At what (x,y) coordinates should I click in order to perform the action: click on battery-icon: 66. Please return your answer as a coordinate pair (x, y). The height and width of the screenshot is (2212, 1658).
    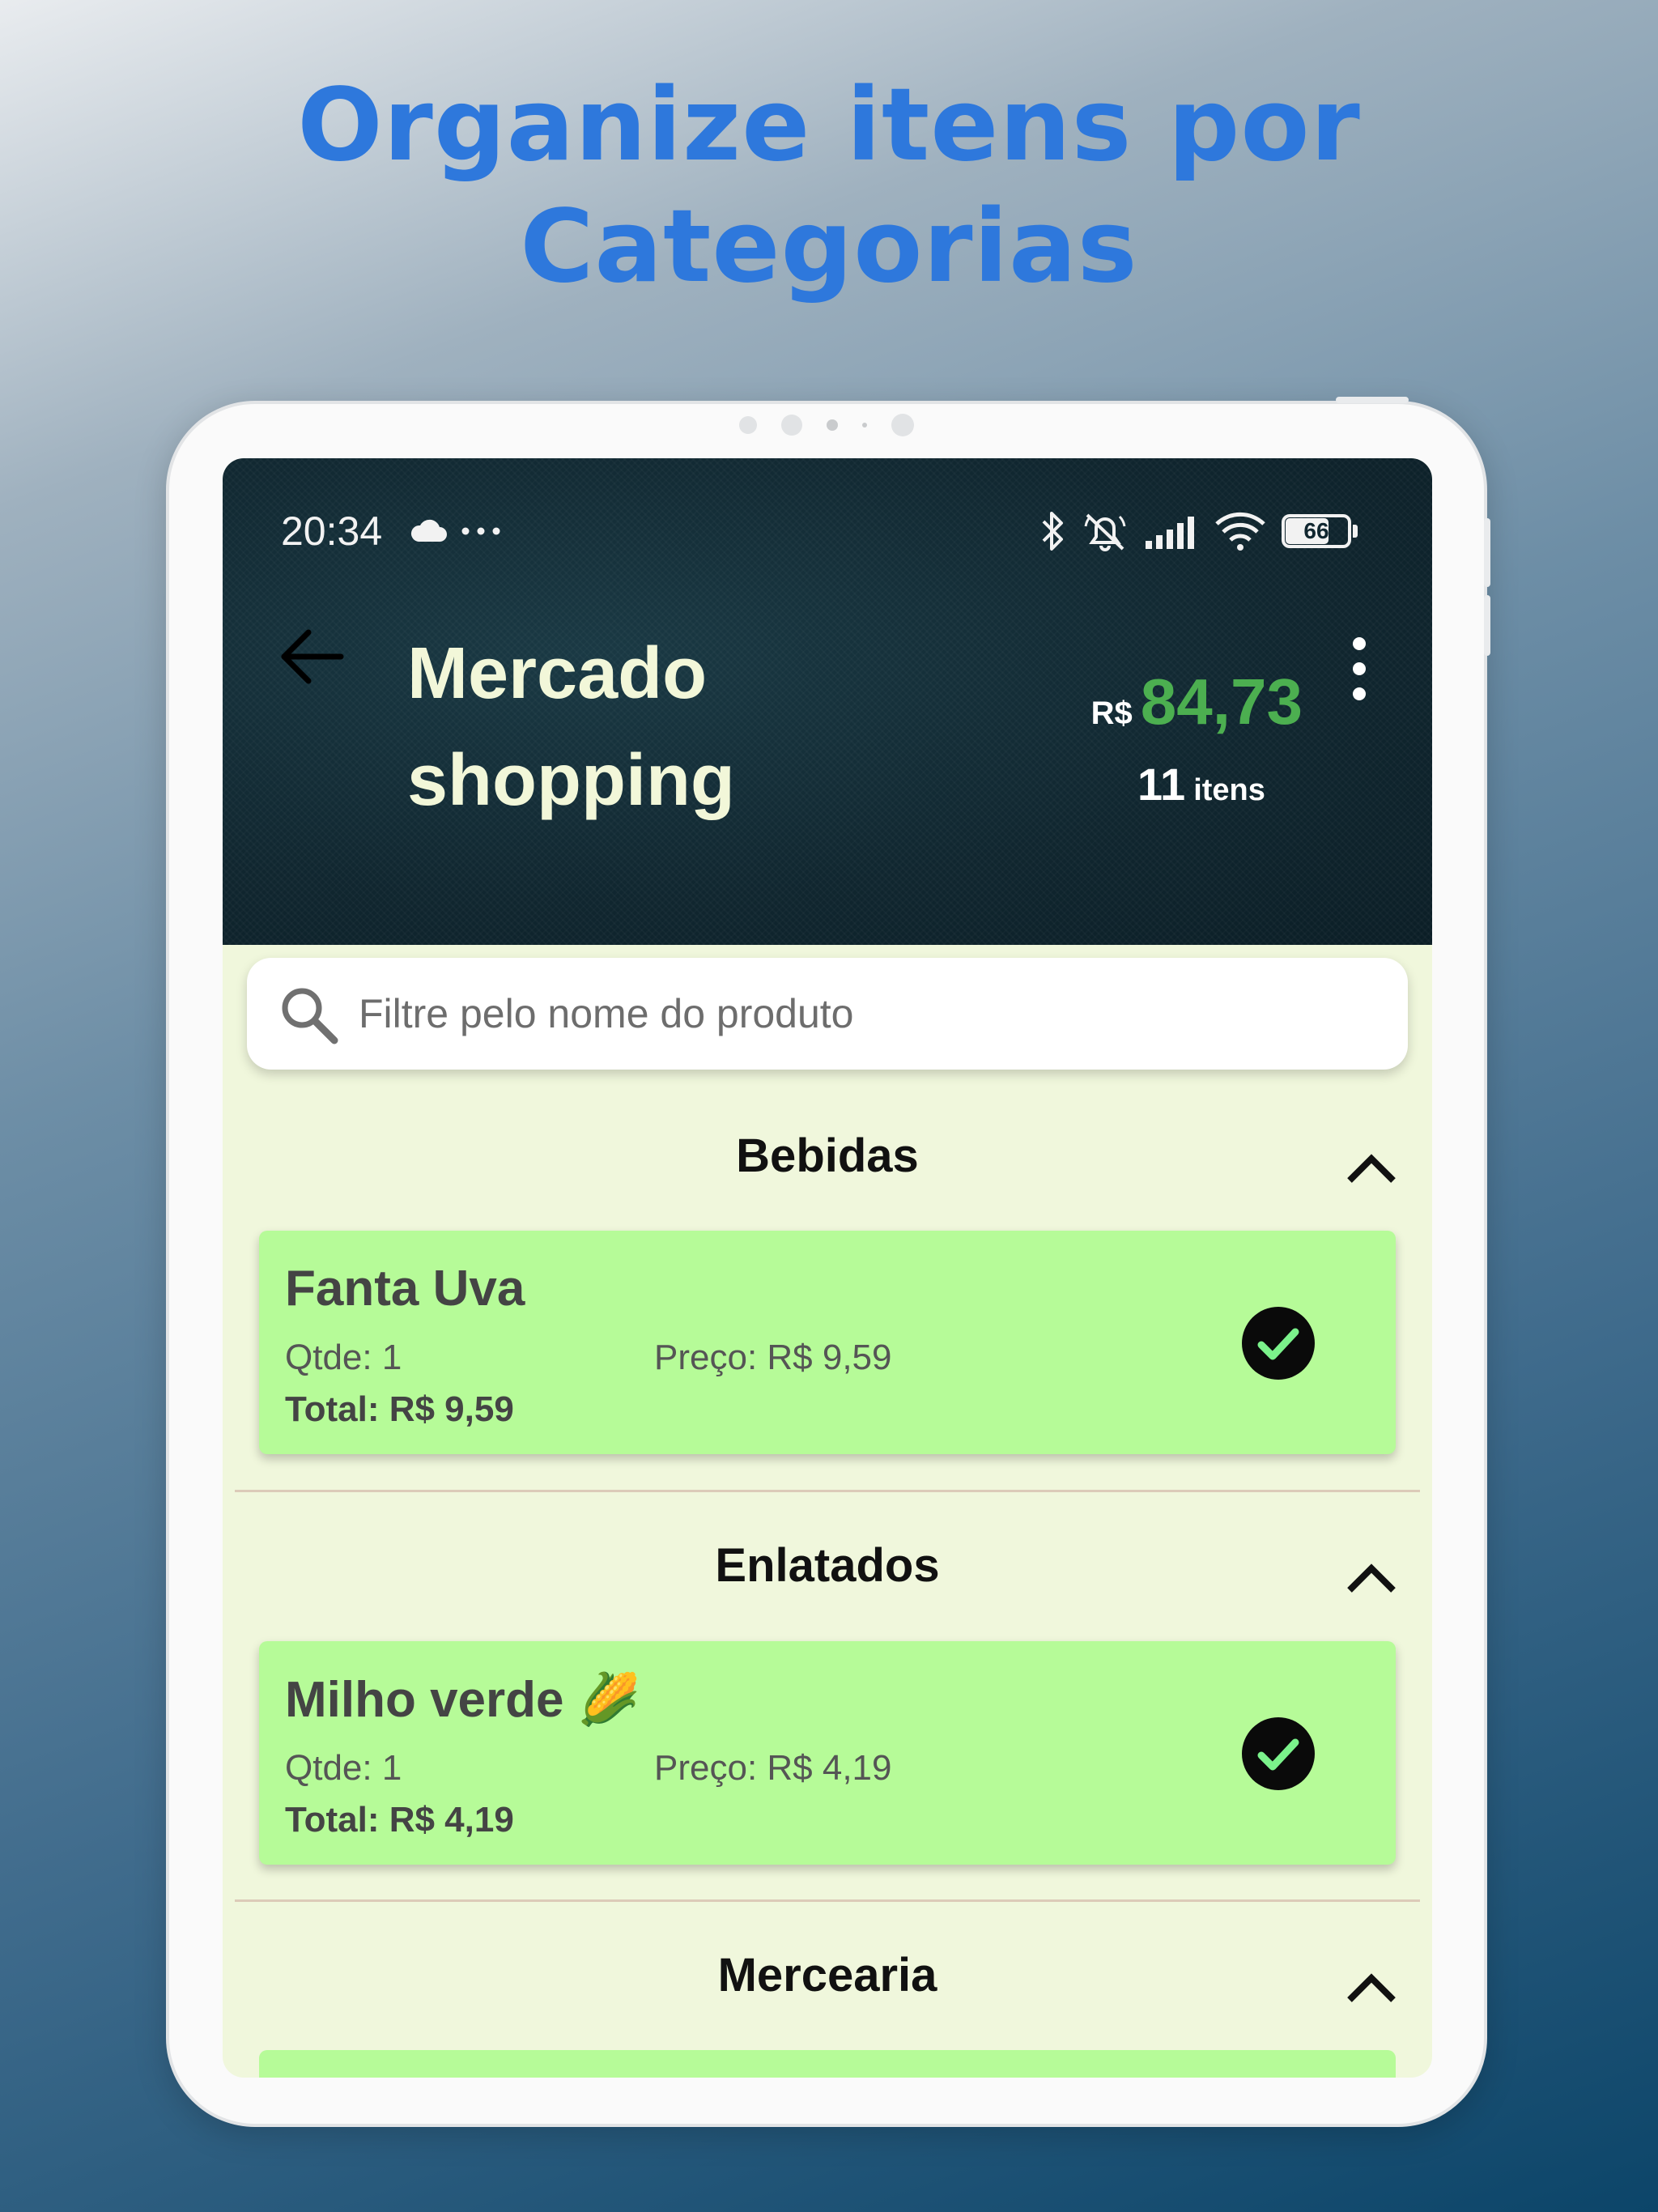
    Looking at the image, I should click on (1320, 531).